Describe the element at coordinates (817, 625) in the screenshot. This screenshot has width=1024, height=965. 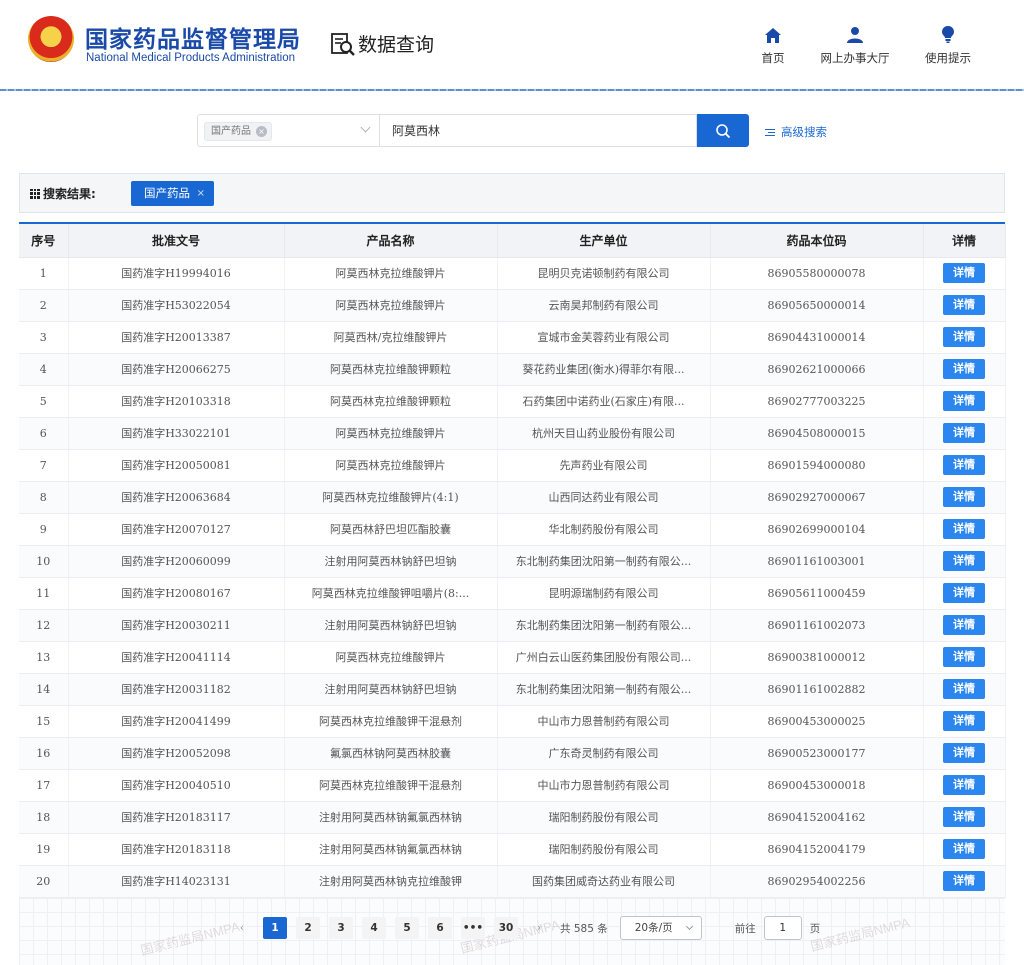
I see `cell-drug-code: 86901161002073` at that location.